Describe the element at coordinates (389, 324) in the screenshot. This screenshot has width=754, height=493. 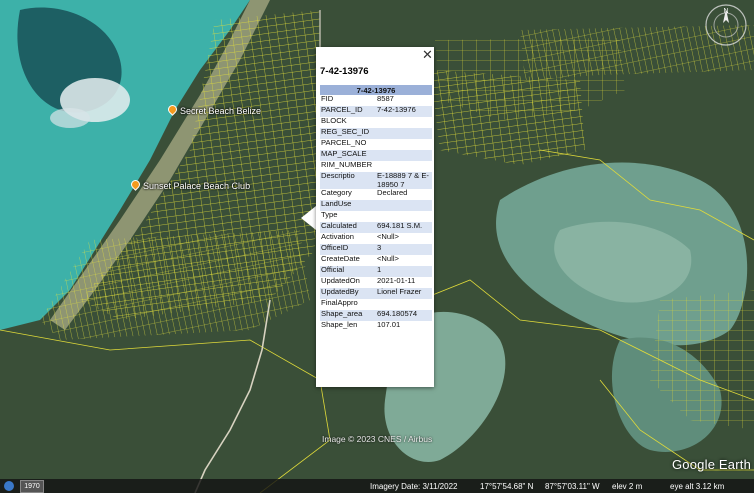
I see `attribute-value: 107.01` at that location.